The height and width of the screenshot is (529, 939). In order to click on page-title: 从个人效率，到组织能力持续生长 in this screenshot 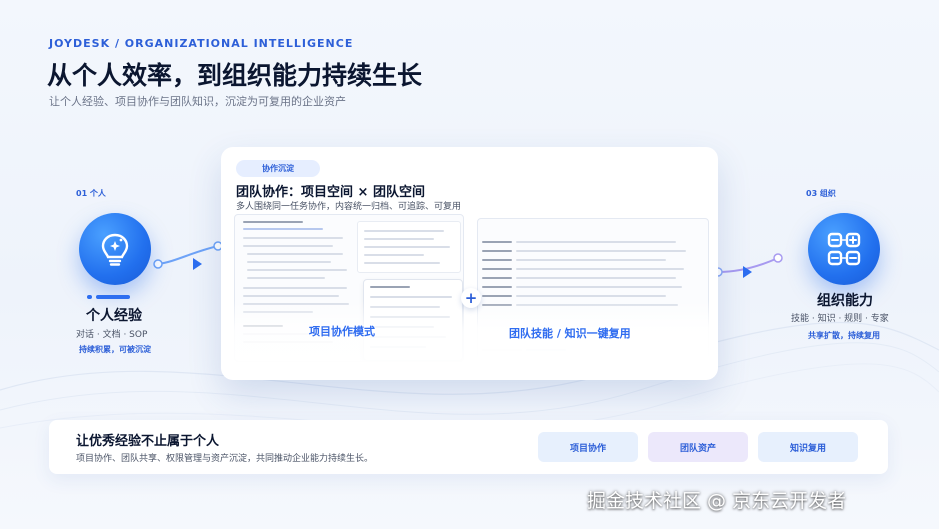, I will do `click(235, 75)`.